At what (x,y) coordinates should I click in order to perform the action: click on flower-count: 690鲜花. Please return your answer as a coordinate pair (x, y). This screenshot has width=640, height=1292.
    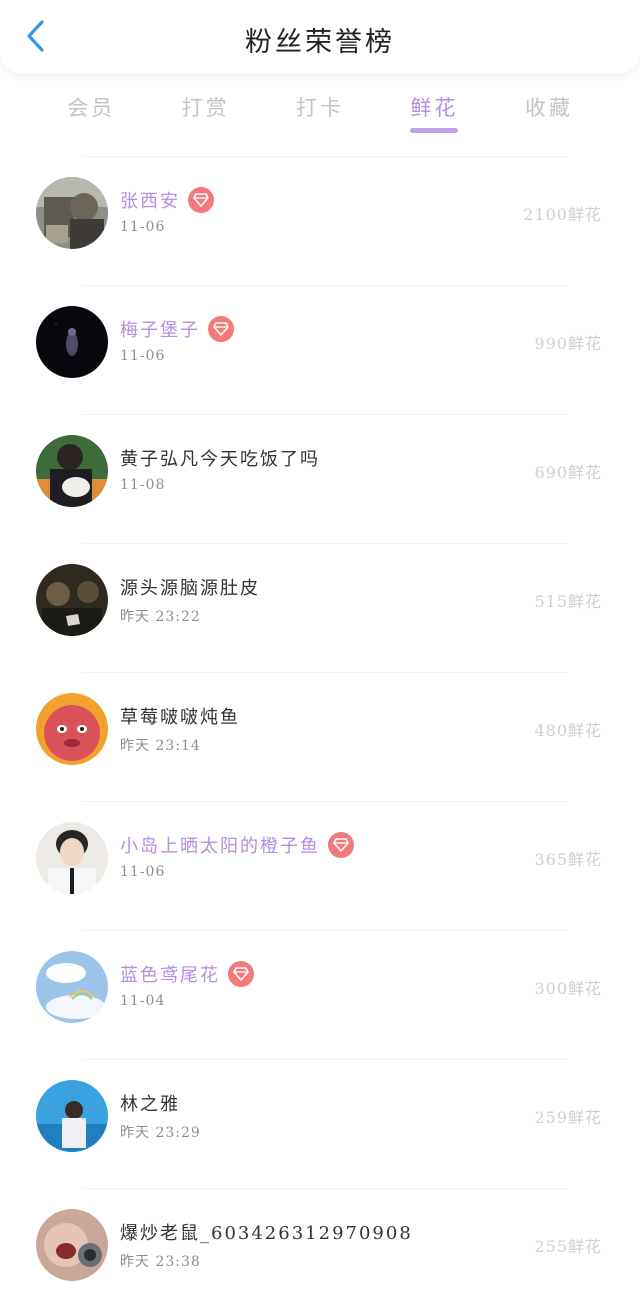
    Looking at the image, I should click on (568, 472).